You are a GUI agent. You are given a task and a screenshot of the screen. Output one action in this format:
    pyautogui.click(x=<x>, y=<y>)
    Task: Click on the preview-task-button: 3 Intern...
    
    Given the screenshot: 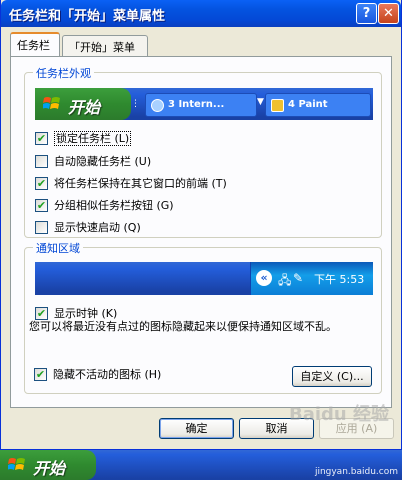 What is the action you would take?
    pyautogui.click(x=201, y=105)
    